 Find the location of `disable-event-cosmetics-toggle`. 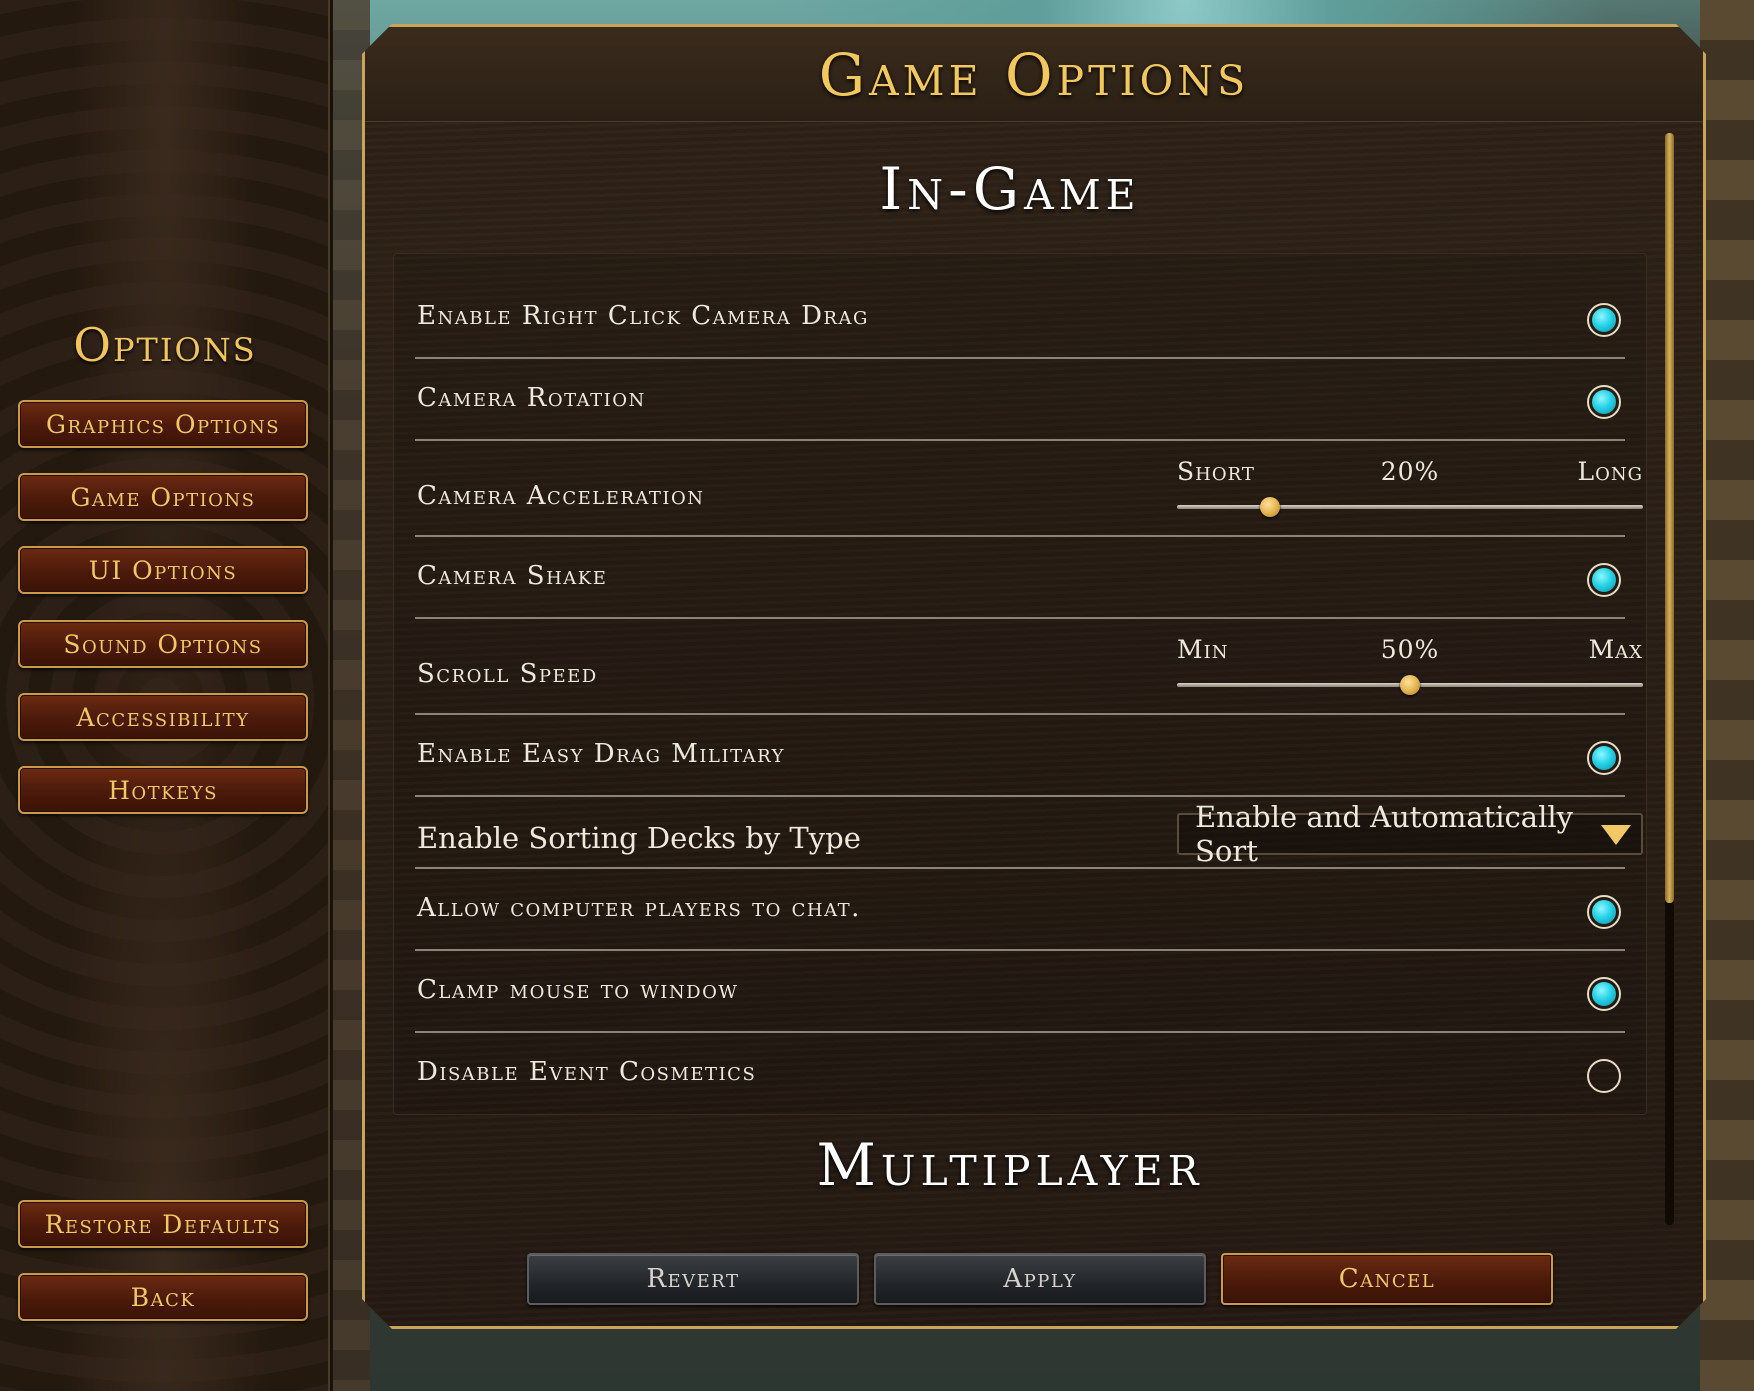

disable-event-cosmetics-toggle is located at coordinates (1604, 1076).